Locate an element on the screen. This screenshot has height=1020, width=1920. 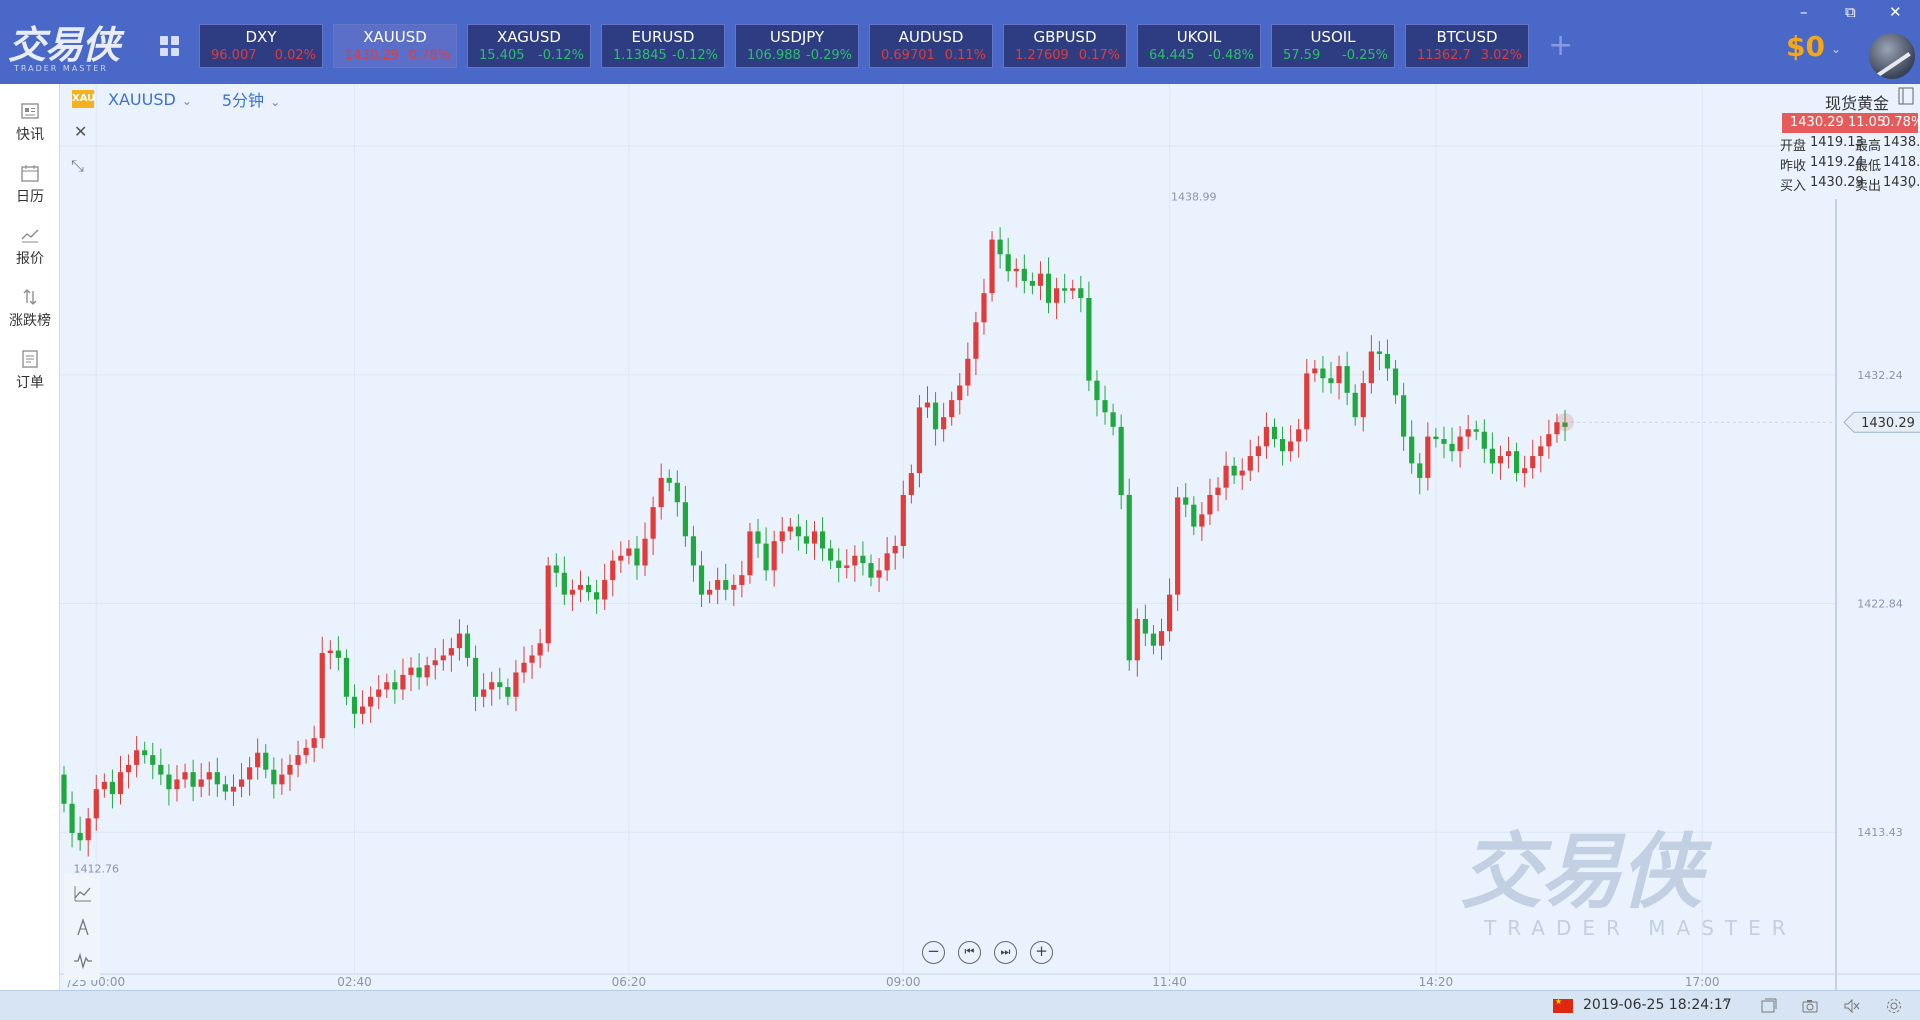
close-icon: ✕ is located at coordinates (80, 131).